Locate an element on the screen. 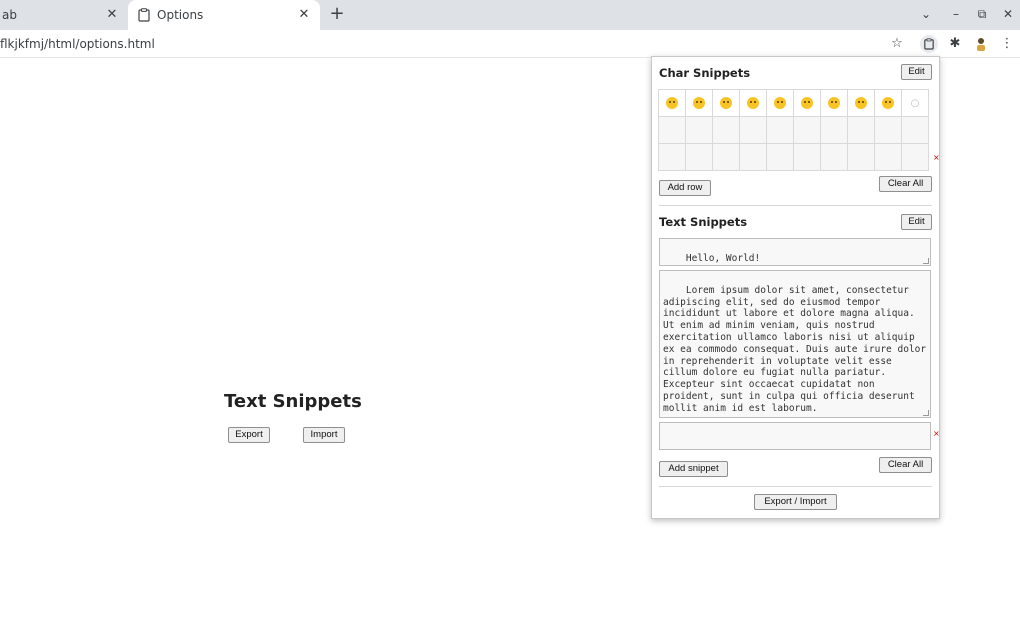 This screenshot has width=1020, height=638. text-edit-button: Edit is located at coordinates (916, 222).